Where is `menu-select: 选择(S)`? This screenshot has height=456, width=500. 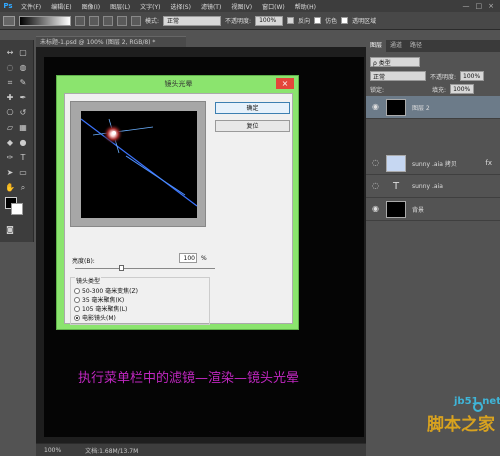
menu-select: 选择(S) is located at coordinates (180, 6).